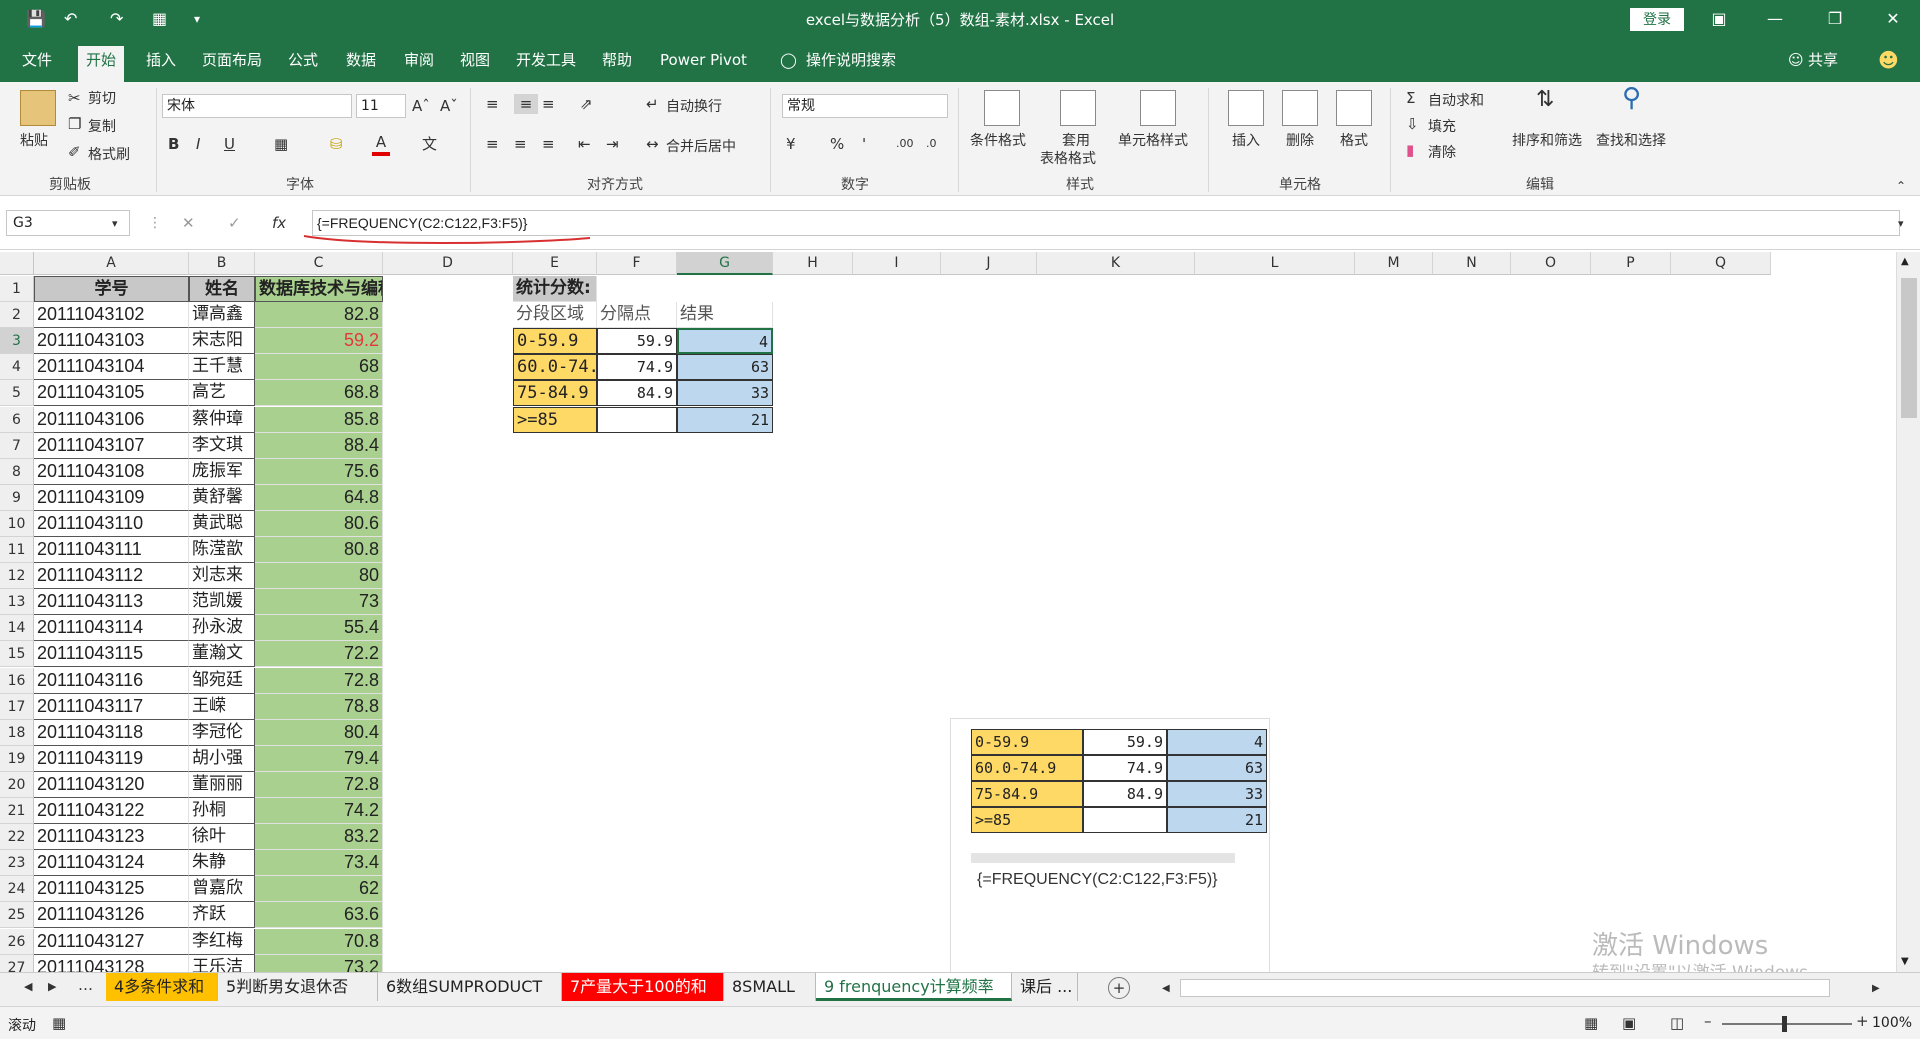 This screenshot has height=1039, width=1920. I want to click on table-cell: 李文琪, so click(222, 445).